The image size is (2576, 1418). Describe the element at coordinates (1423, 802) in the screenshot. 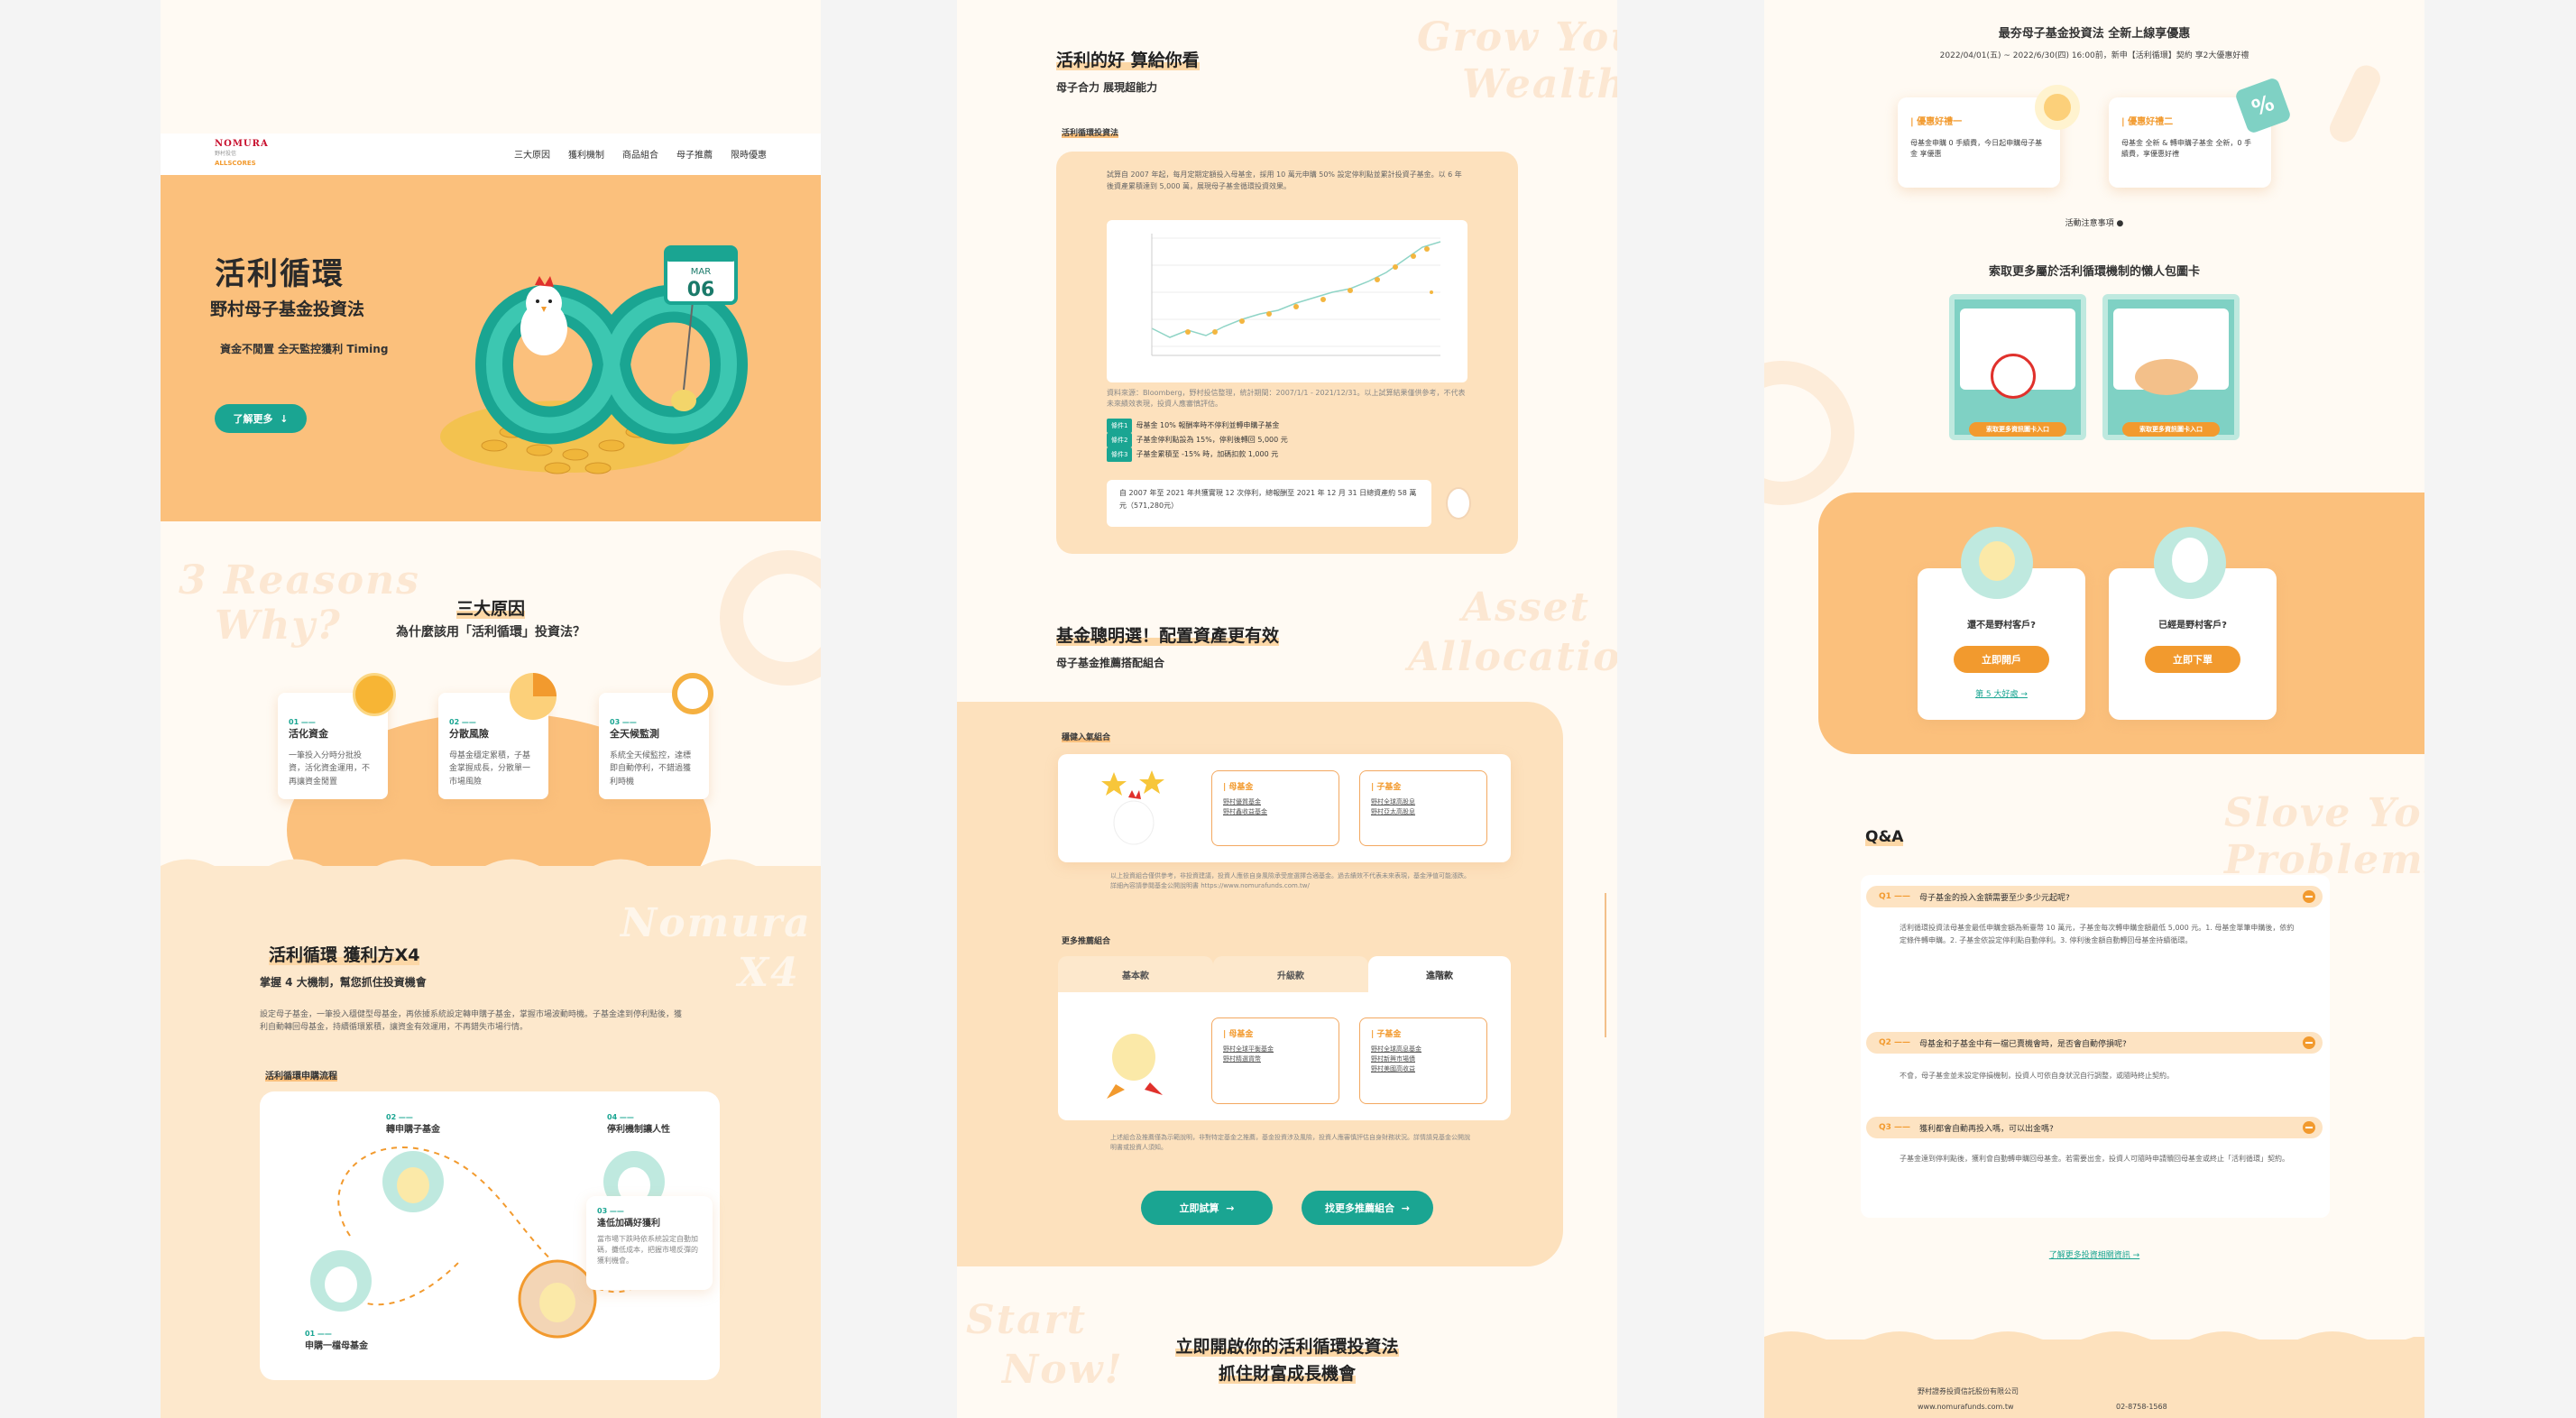

I see `fund-link: 野村全球高股息` at that location.